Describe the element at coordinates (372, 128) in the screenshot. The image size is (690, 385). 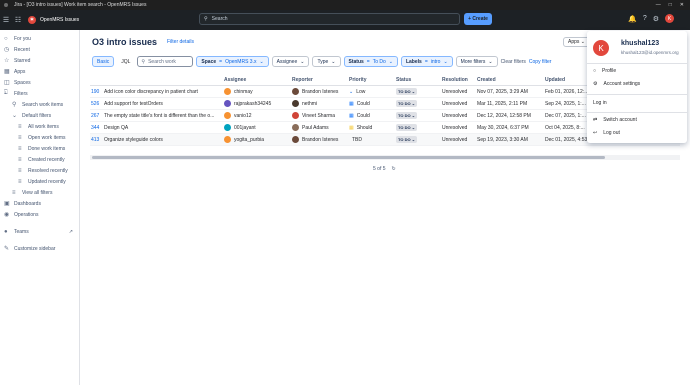
I see `priority-cell: ▦ Should` at that location.